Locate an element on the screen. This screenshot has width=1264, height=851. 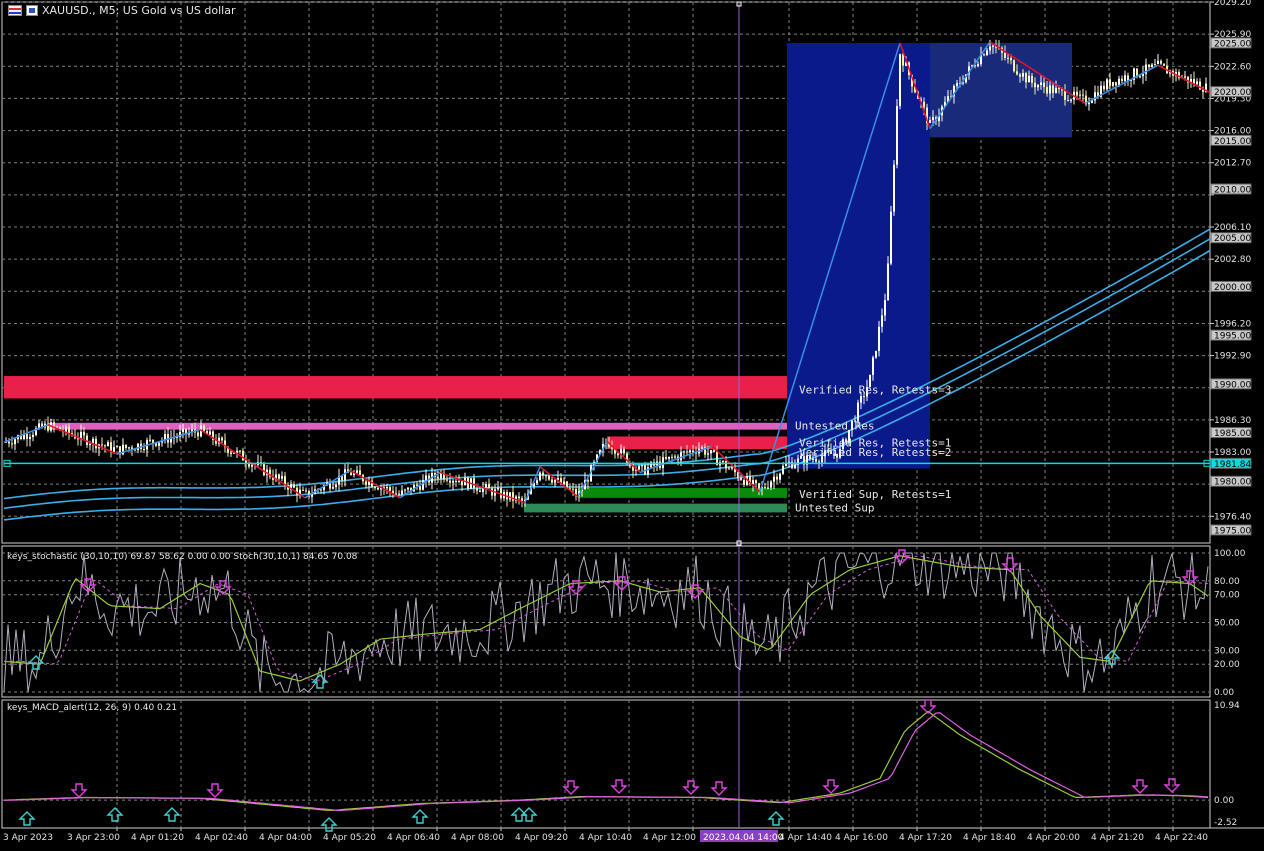
price-label: 2006.10 is located at coordinates (1232, 228).